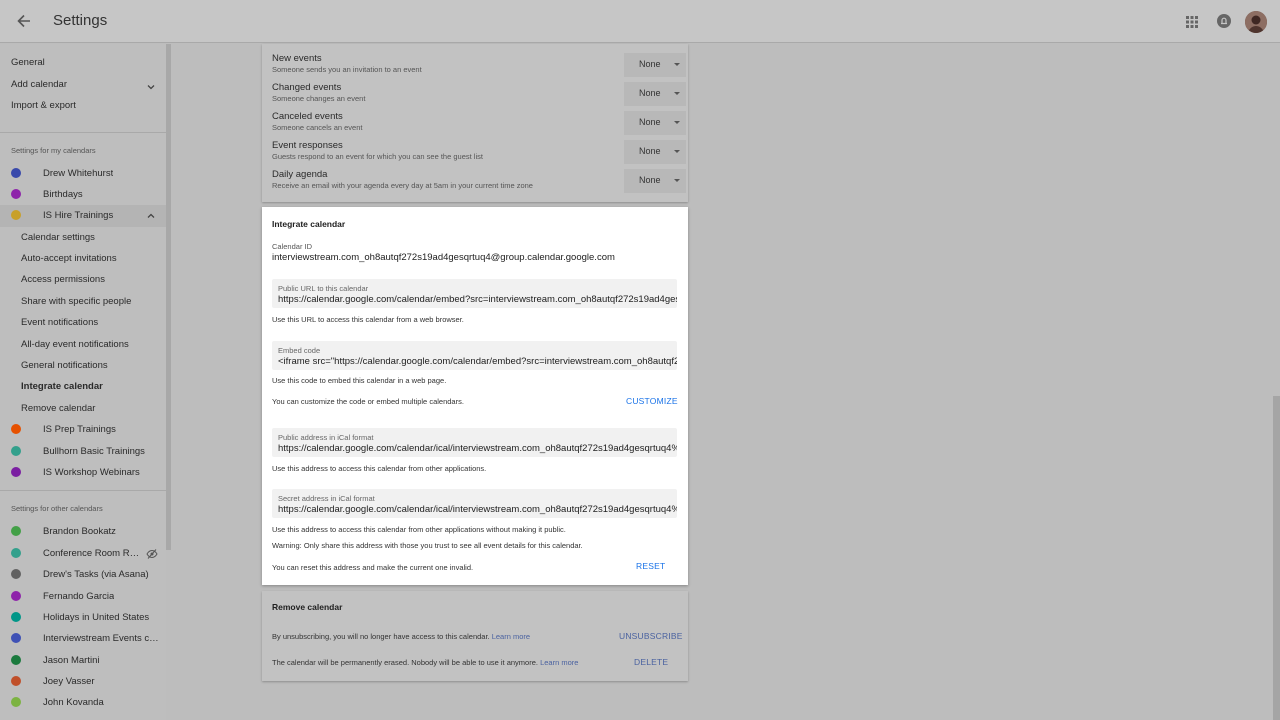  Describe the element at coordinates (297, 58) in the screenshot. I see `notification-title: New events` at that location.